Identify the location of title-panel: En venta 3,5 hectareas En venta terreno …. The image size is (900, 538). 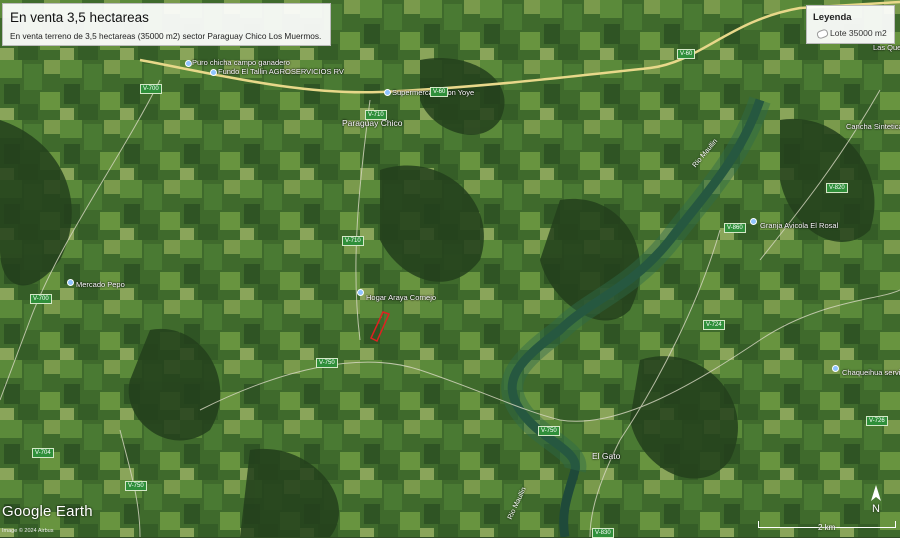
(166, 24).